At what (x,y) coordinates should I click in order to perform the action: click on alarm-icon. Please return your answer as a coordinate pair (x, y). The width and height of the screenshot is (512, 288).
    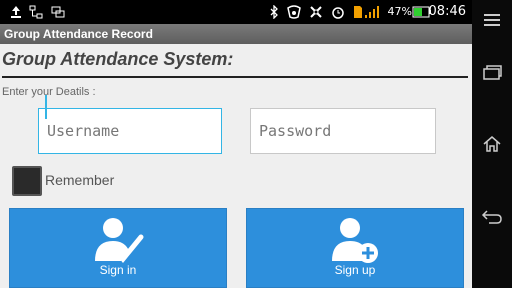
    Looking at the image, I should click on (338, 12).